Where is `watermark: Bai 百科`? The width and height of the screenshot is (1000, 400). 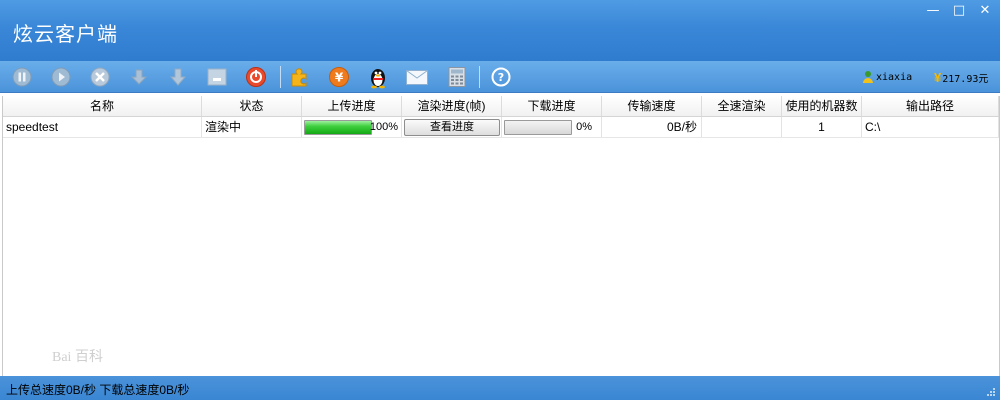
watermark: Bai 百科 is located at coordinates (77, 357).